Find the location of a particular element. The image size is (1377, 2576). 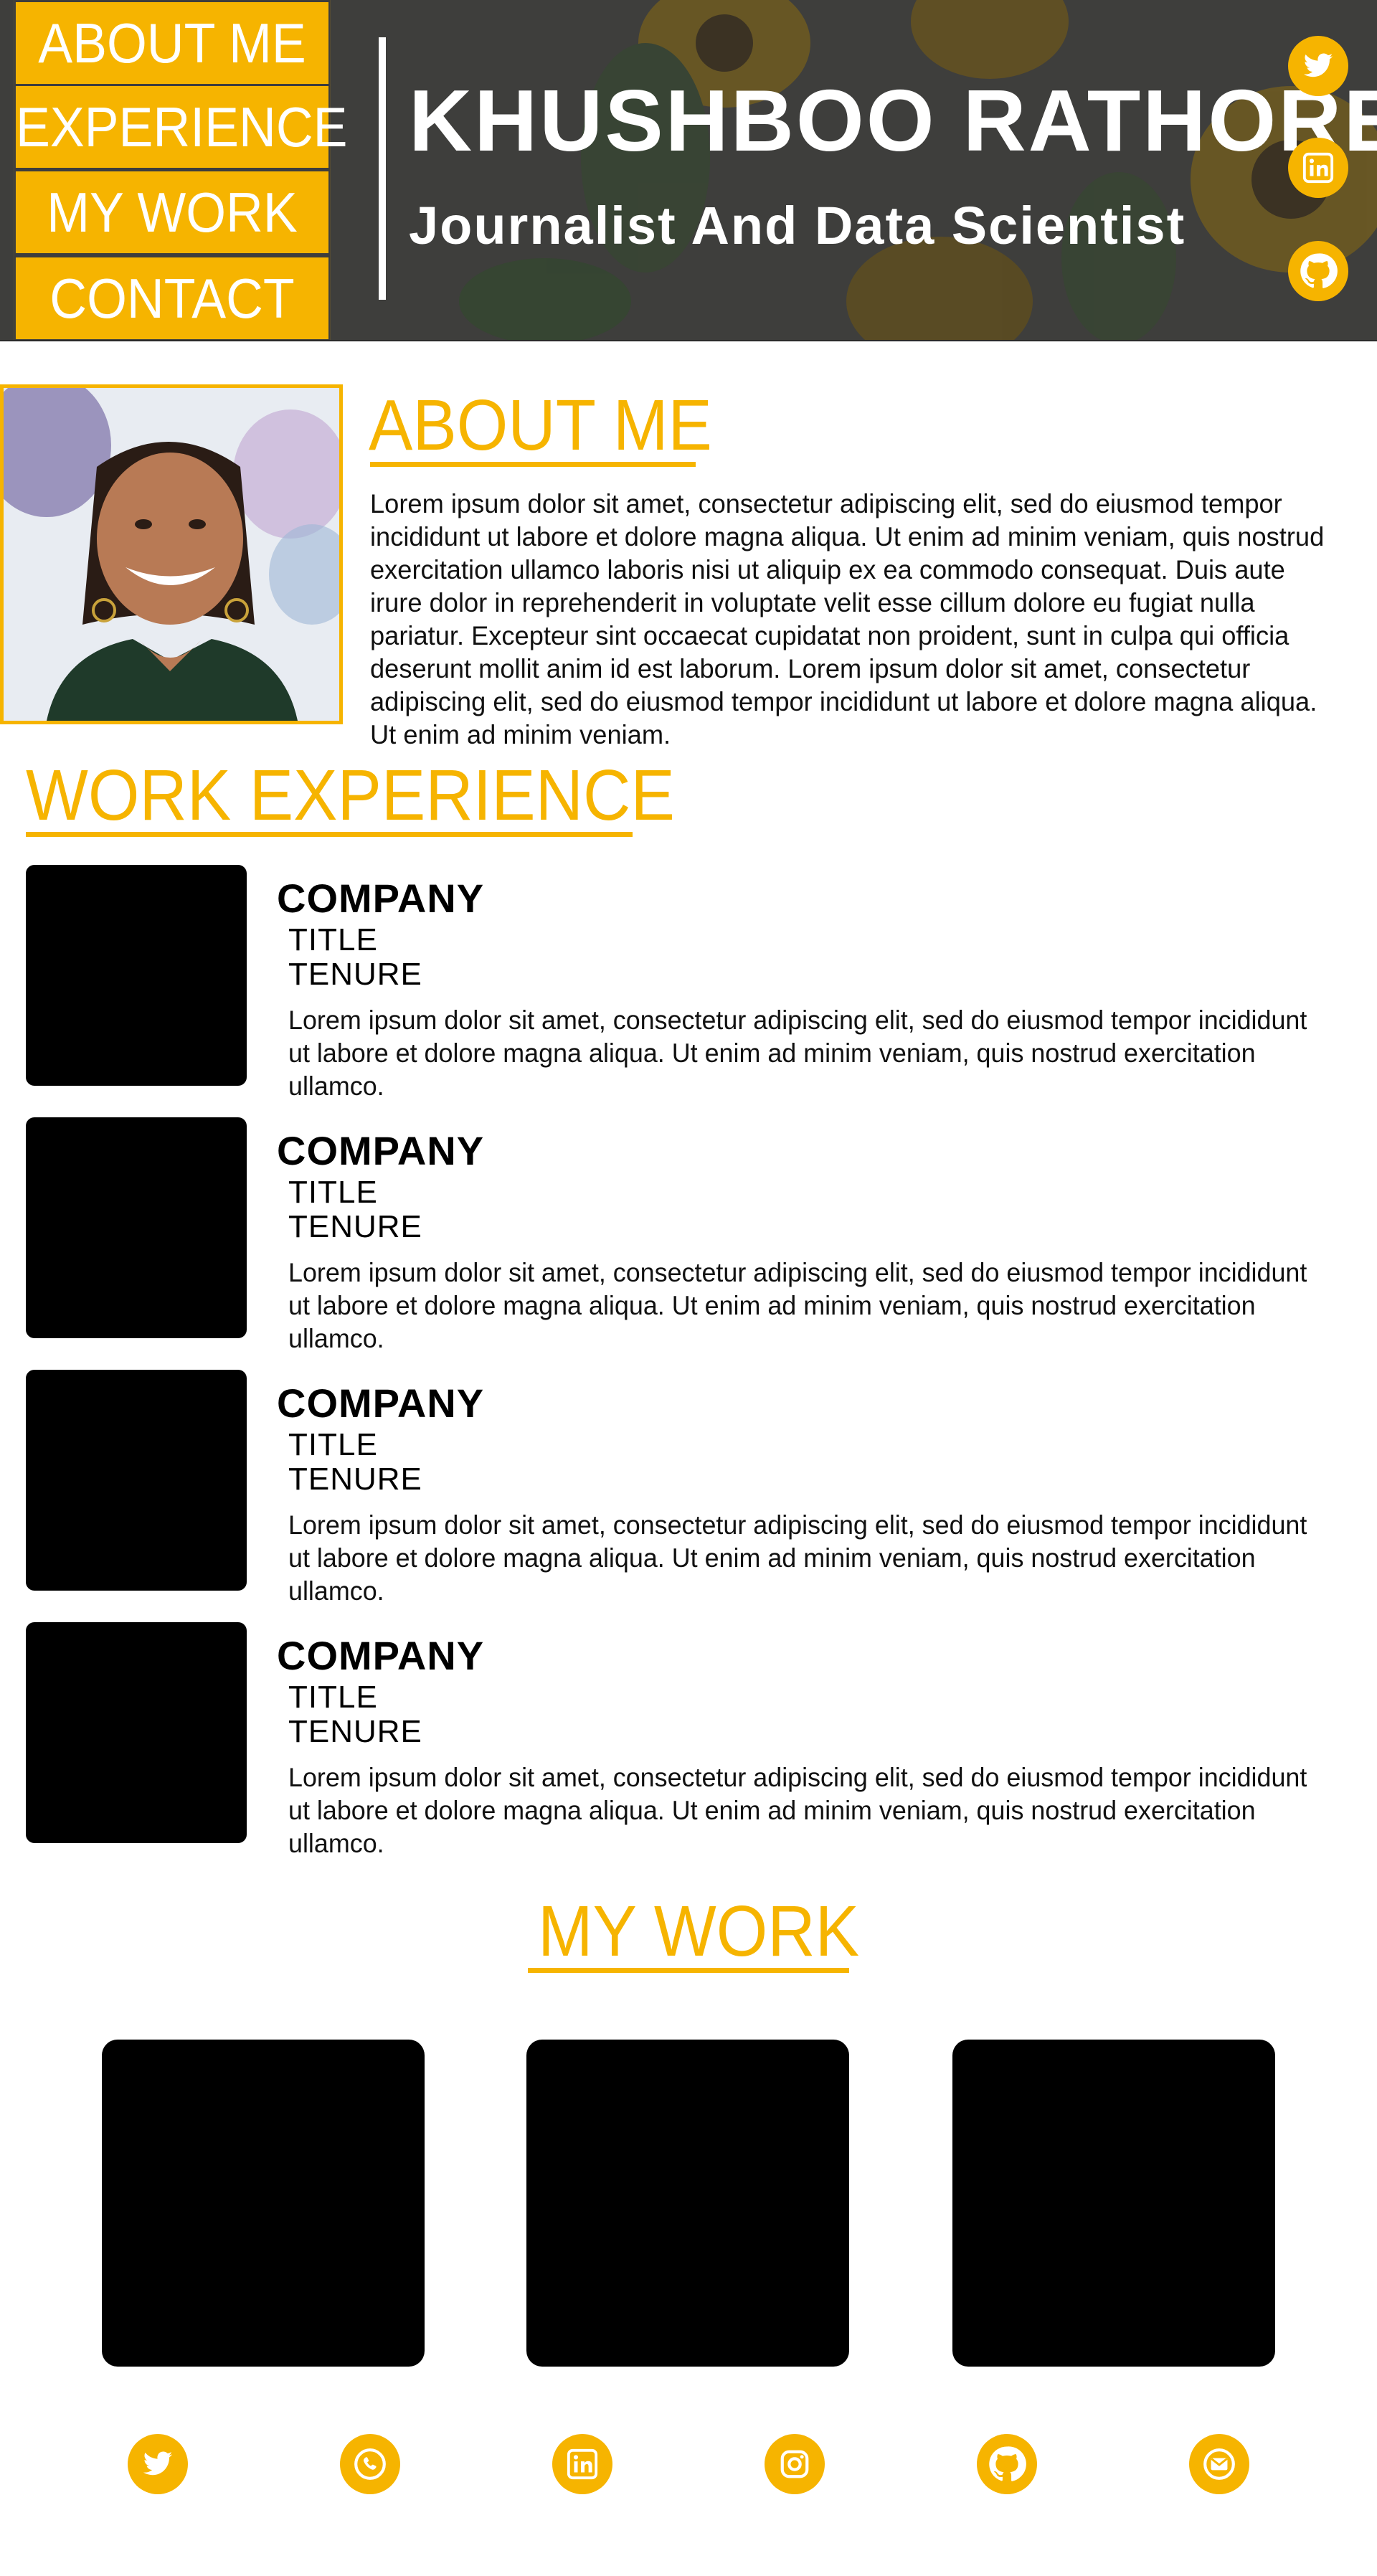

email-icon is located at coordinates (1219, 2464).